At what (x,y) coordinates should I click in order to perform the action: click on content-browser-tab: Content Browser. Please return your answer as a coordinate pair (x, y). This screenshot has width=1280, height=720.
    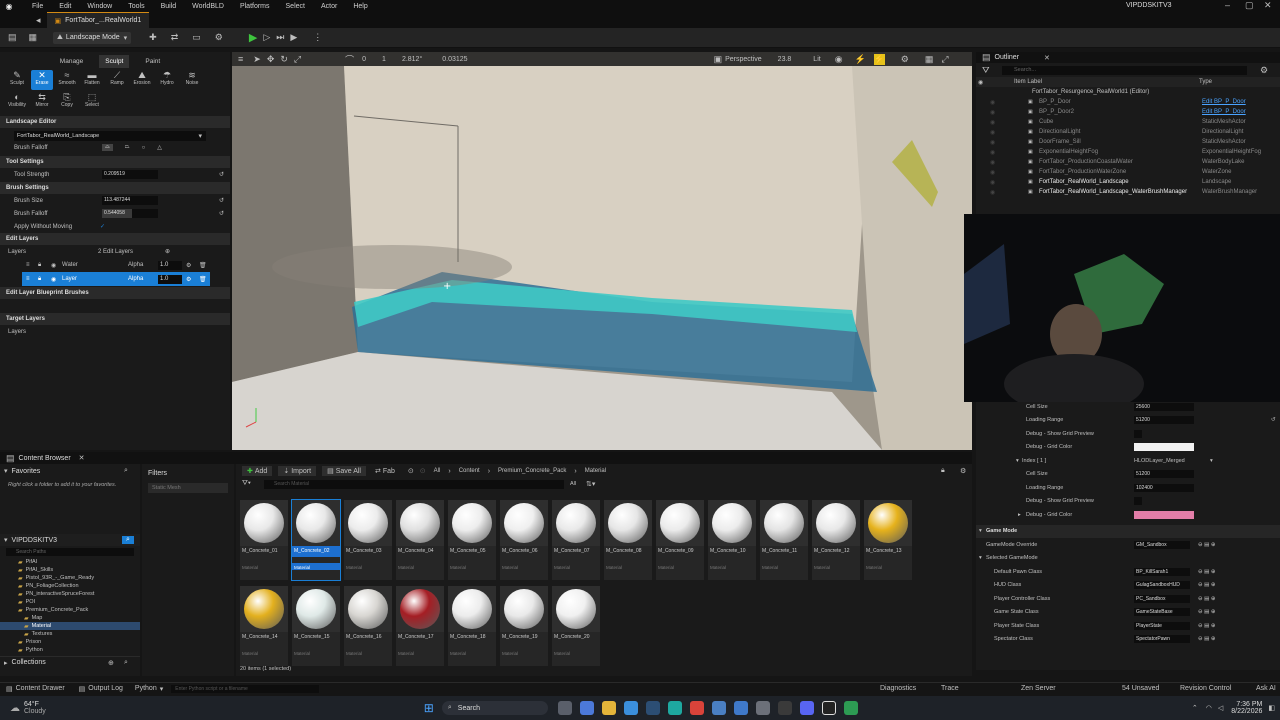
    Looking at the image, I should click on (45, 458).